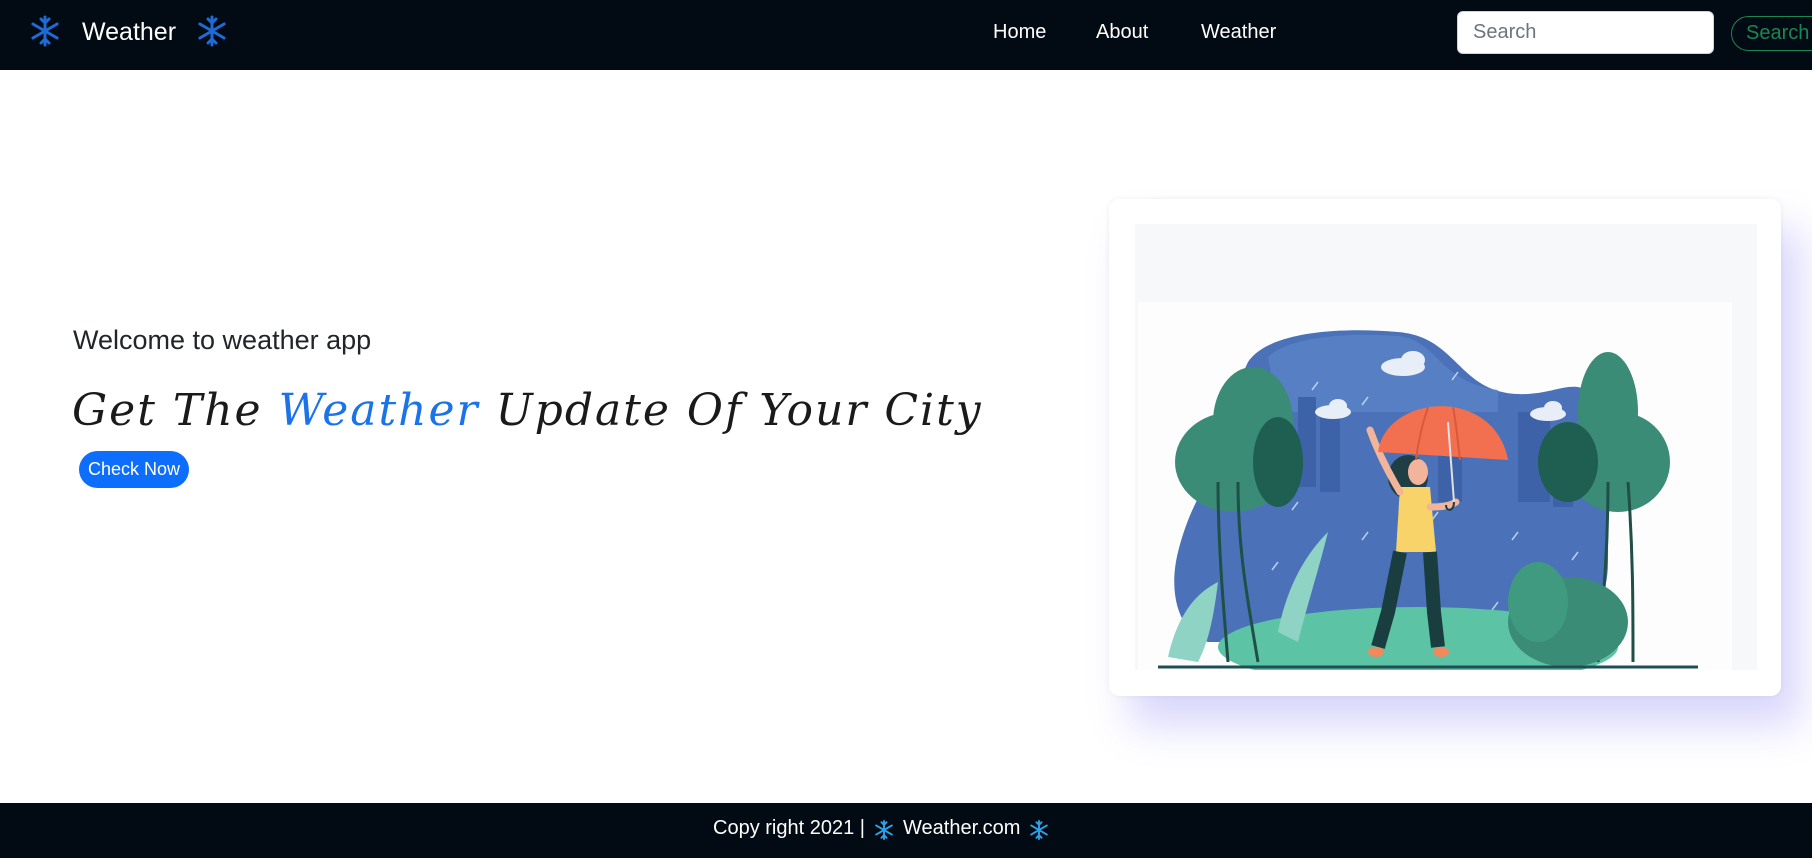 This screenshot has height=858, width=1812. I want to click on welcome-text: Welcome to weather app, so click(222, 340).